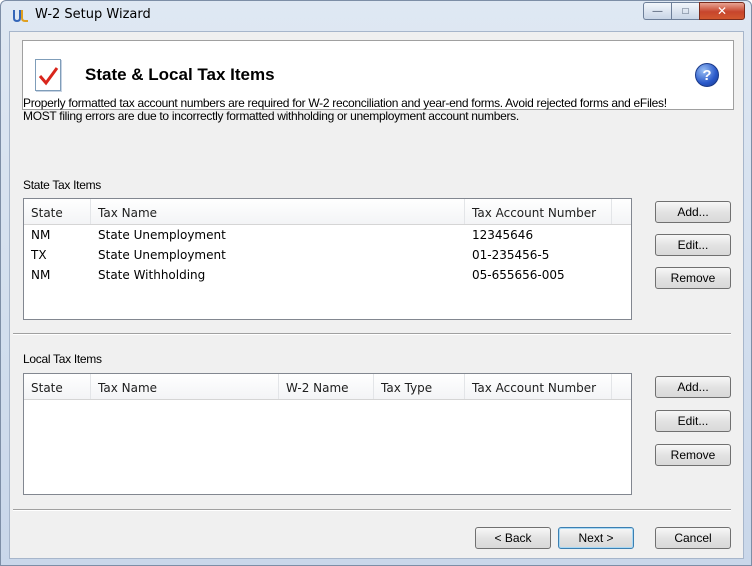  What do you see at coordinates (503, 235) in the screenshot?
I see `cell-account: 12345646` at bounding box center [503, 235].